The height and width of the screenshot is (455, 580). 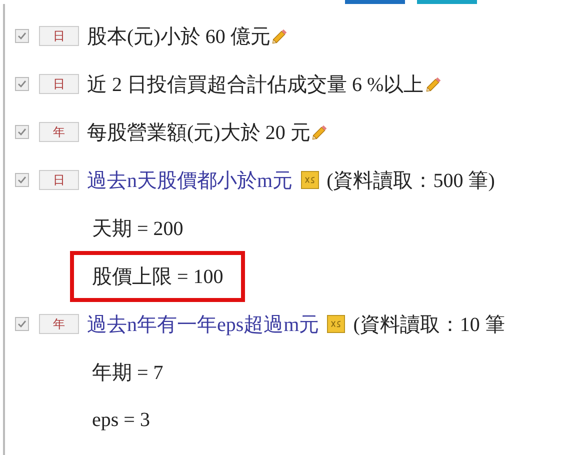 What do you see at coordinates (121, 420) in the screenshot?
I see `parameter-text: eps = 3` at bounding box center [121, 420].